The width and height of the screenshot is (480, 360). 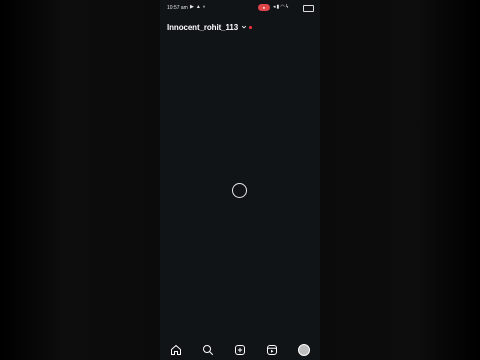 I want to click on sync-icon: ◐, so click(x=204, y=7).